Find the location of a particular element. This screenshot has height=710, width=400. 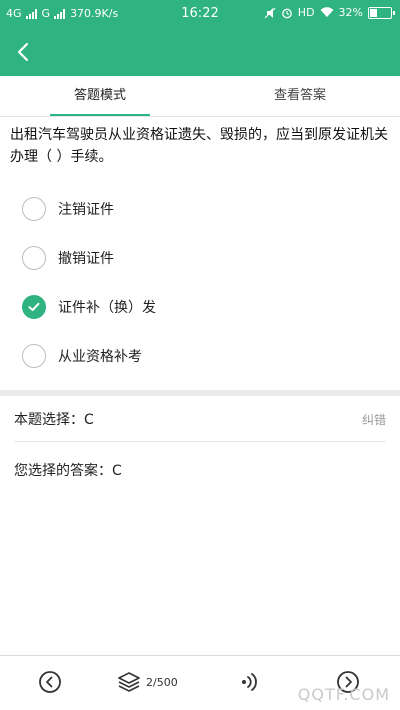

layers-icon is located at coordinates (129, 682).